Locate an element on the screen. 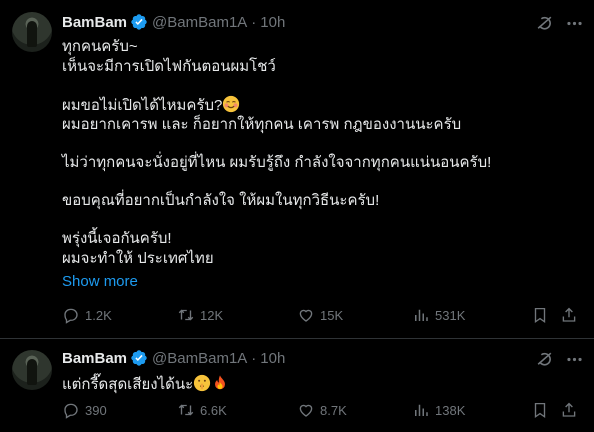 Image resolution: width=594 pixels, height=432 pixels. text-line: แต่กรี๊ดสุดเสียงได้นะ is located at coordinates (145, 384).